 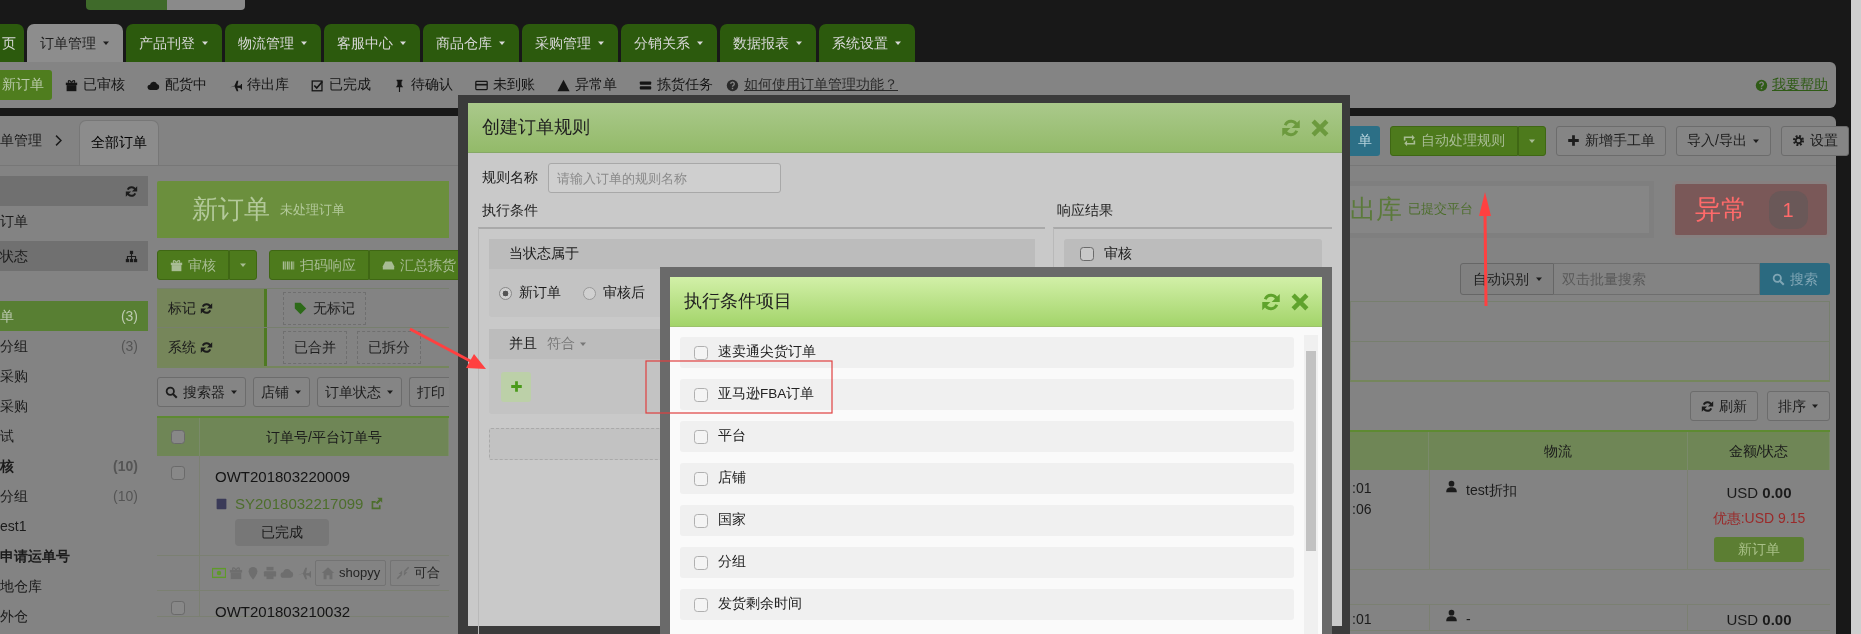 What do you see at coordinates (389, 347) in the screenshot?
I see `filter-tag: 已拆分` at bounding box center [389, 347].